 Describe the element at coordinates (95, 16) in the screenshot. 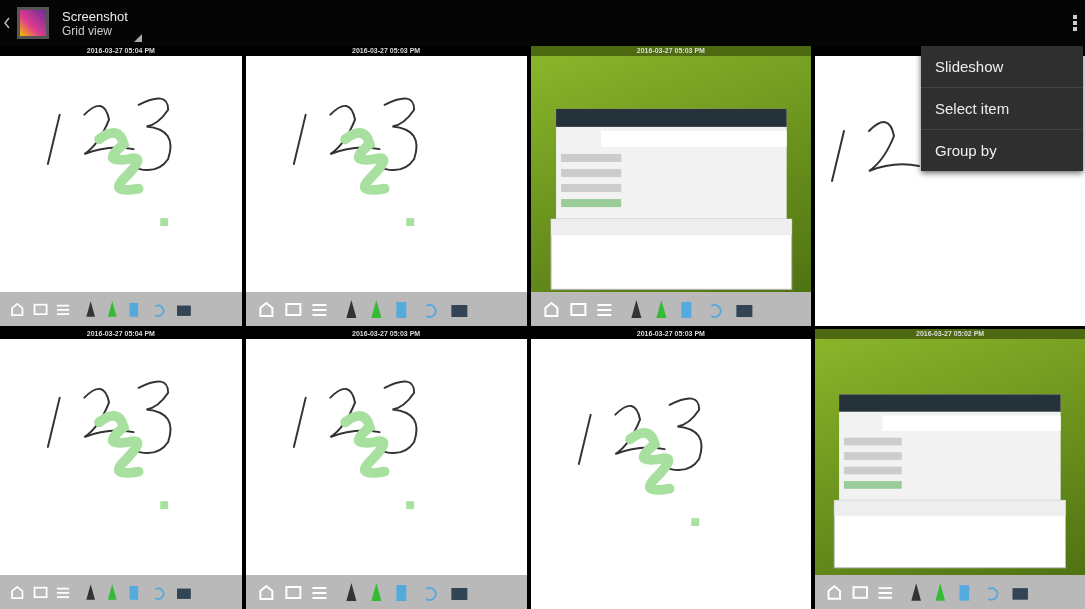

I see `album-title: Screenshot` at that location.